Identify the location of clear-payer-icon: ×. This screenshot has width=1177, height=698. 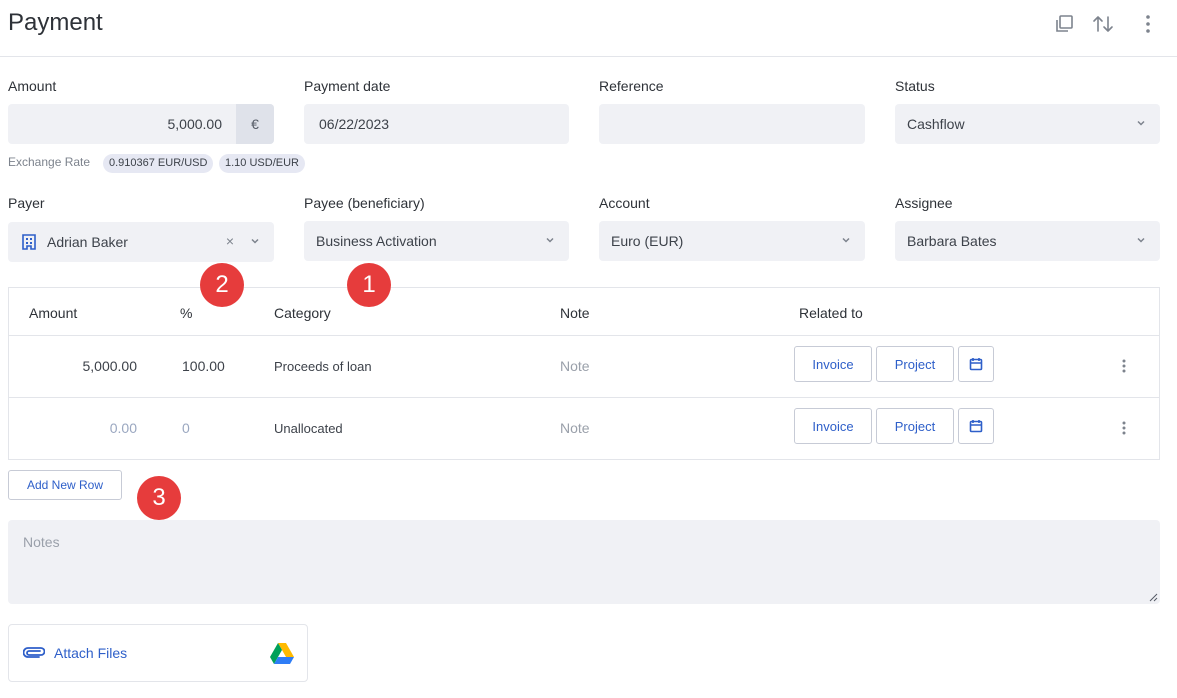
(230, 241).